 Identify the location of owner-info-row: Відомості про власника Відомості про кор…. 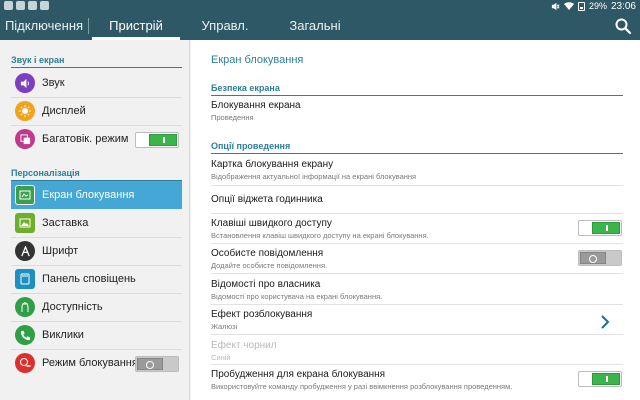
(417, 290).